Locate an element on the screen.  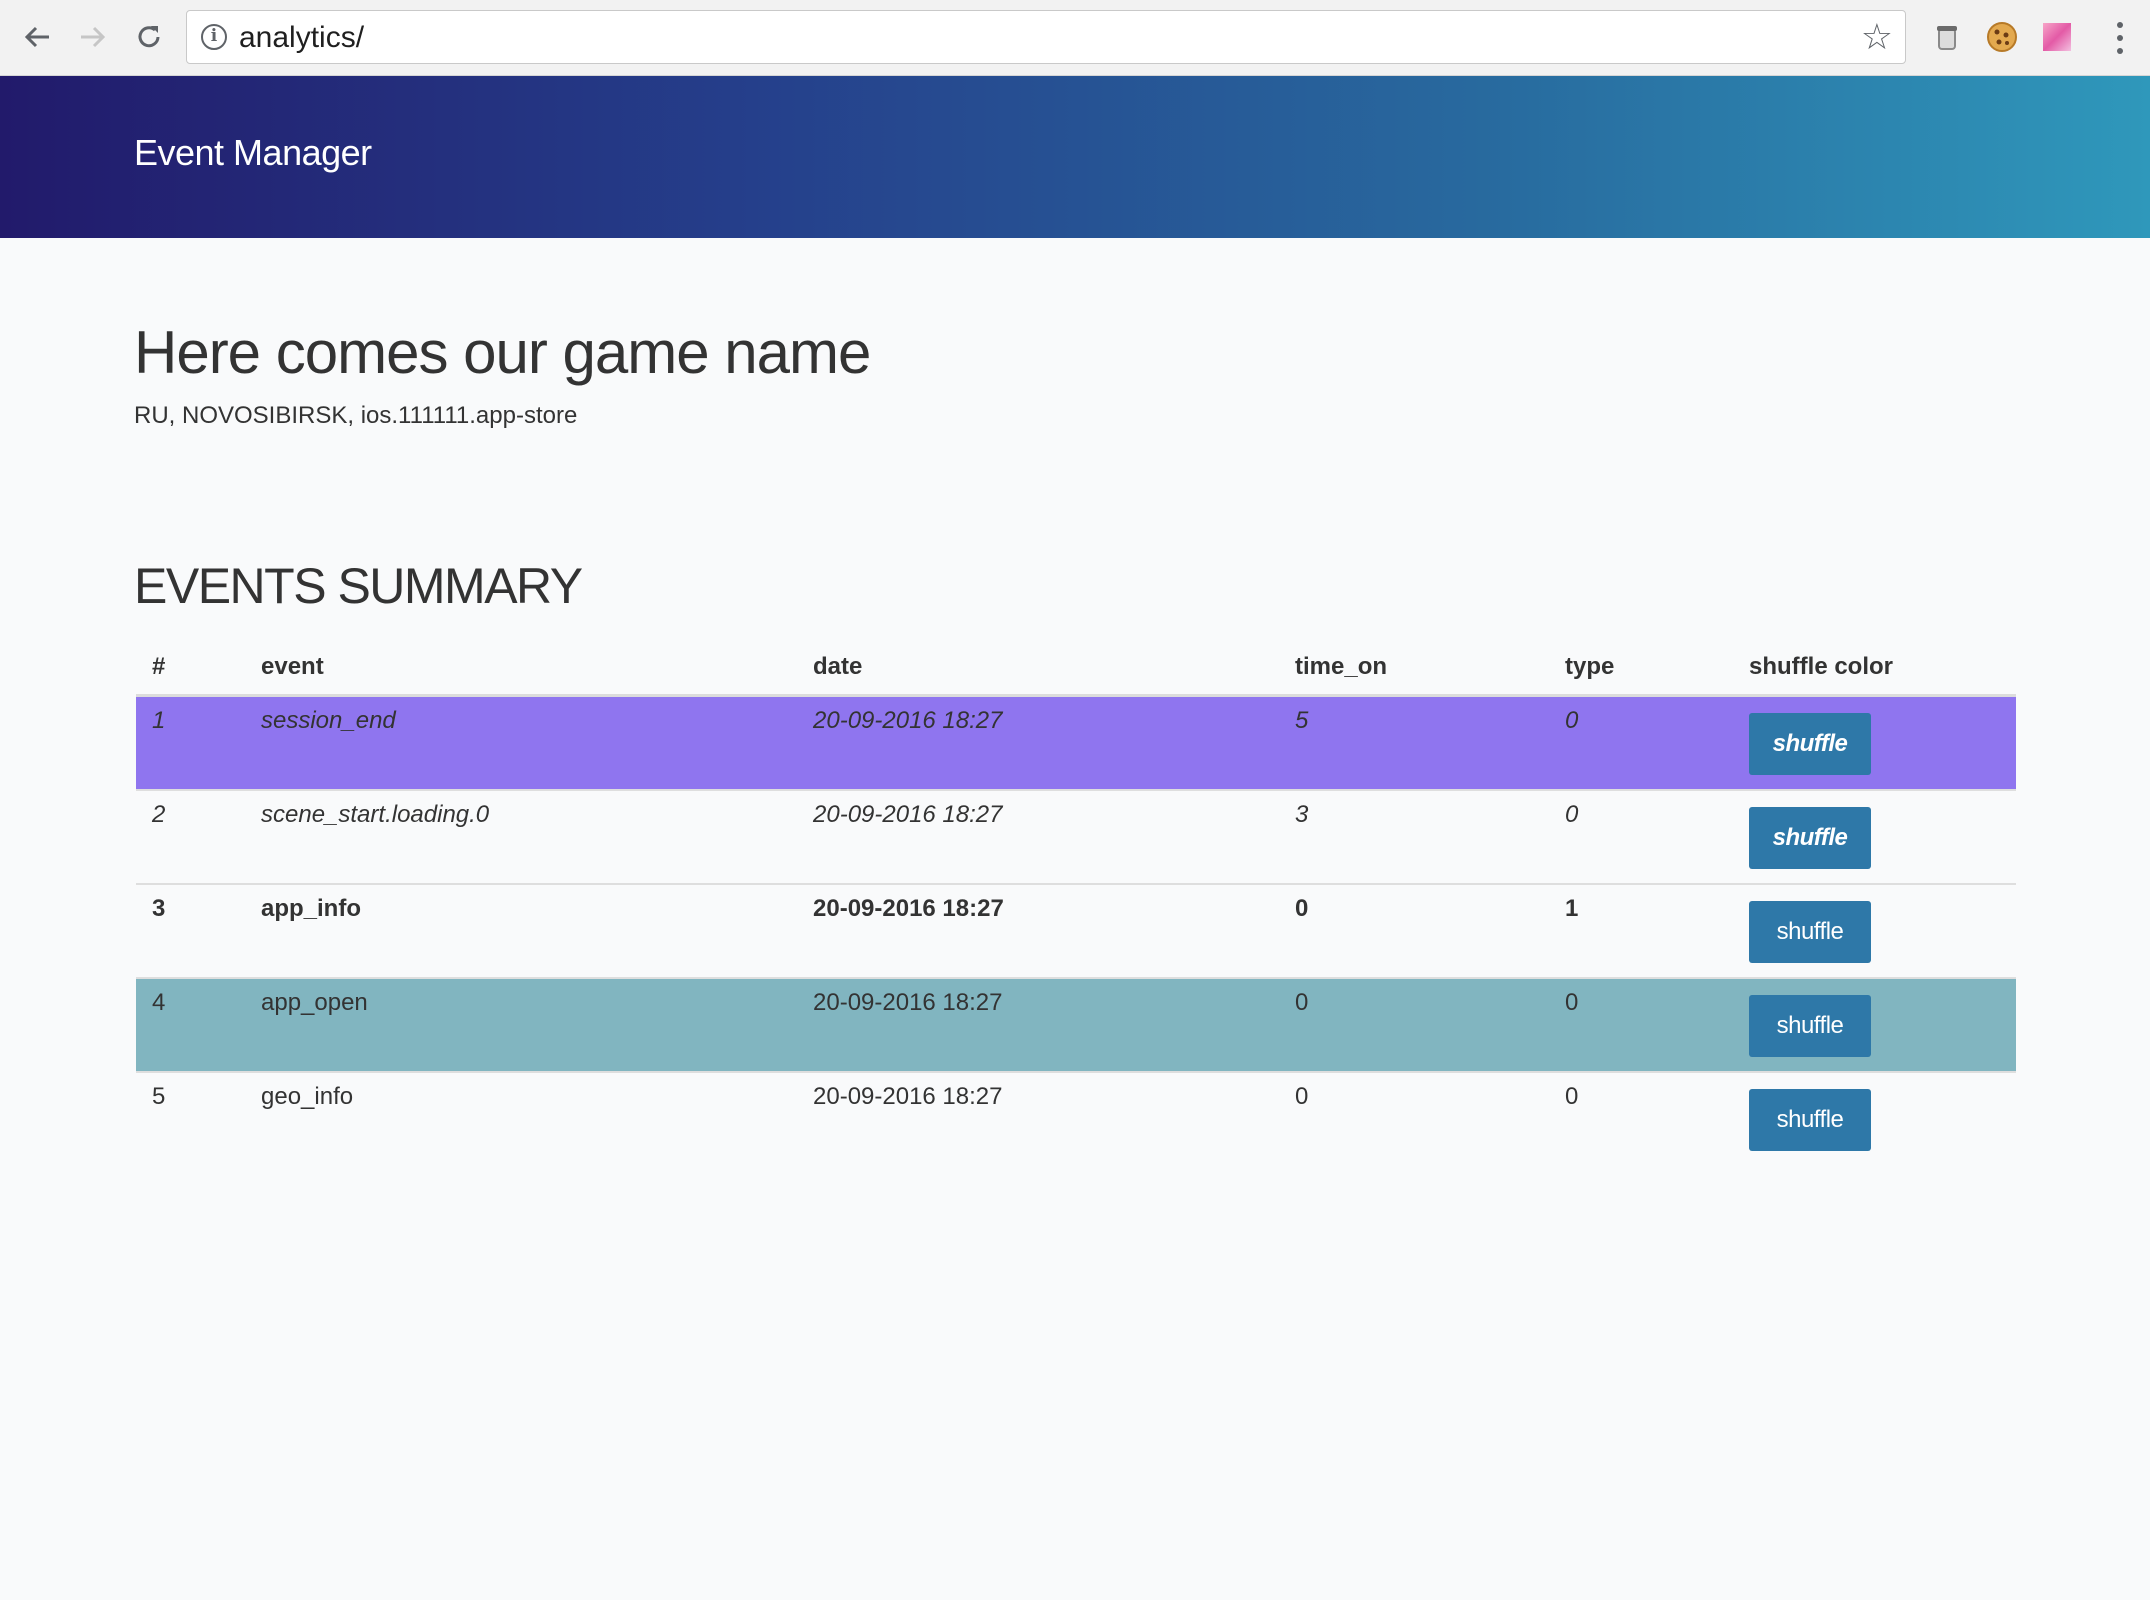
row-event: app_open is located at coordinates (521, 1024).